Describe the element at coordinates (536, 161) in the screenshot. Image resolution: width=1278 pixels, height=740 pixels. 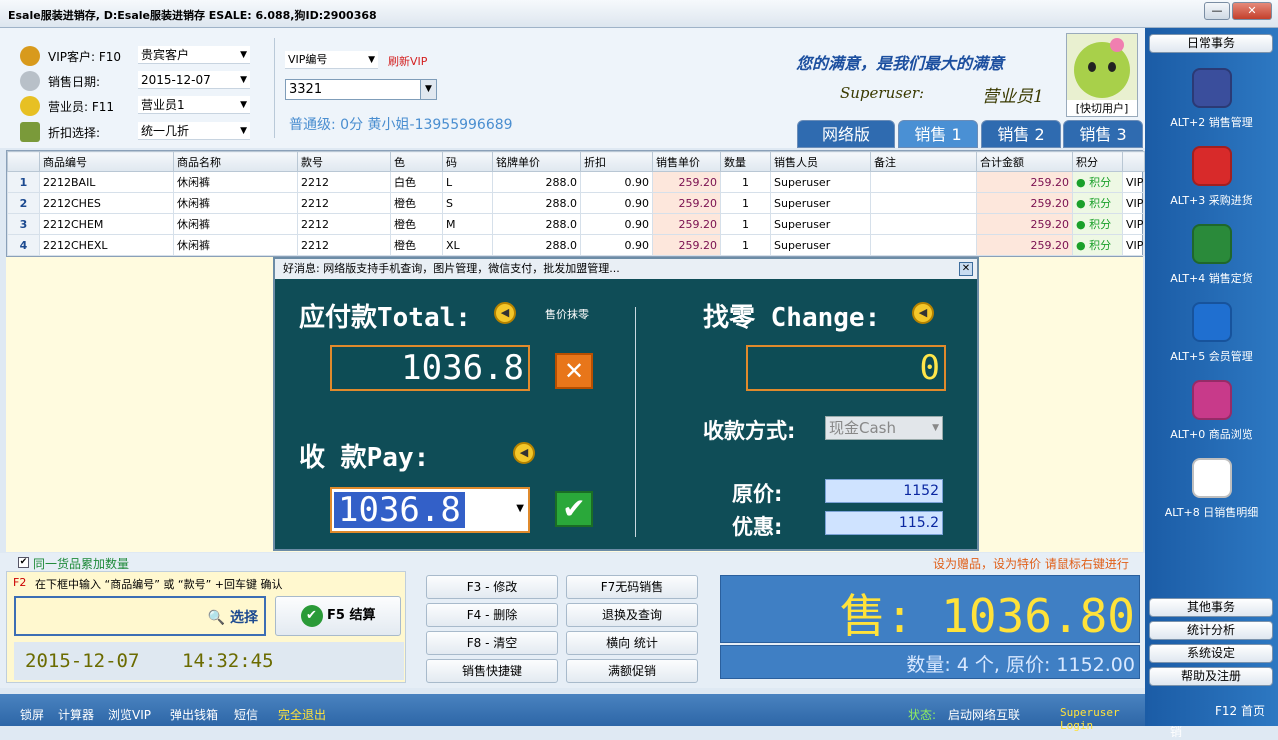
I see `column-header: 铭牌单价` at that location.